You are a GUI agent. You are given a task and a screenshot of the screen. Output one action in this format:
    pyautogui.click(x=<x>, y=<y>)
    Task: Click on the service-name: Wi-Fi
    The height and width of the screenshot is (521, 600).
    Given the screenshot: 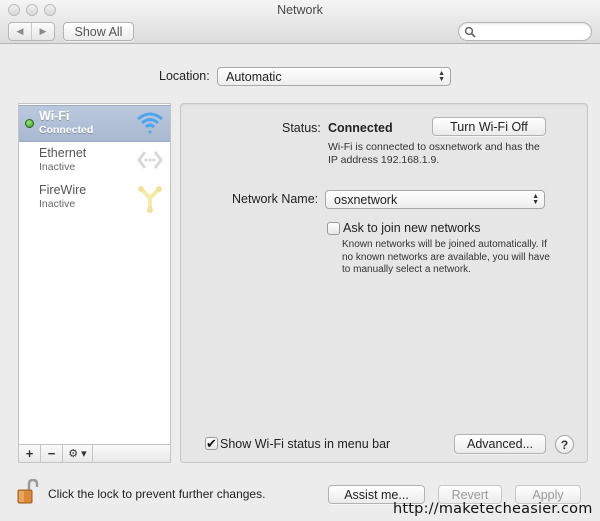 What is the action you would take?
    pyautogui.click(x=54, y=116)
    